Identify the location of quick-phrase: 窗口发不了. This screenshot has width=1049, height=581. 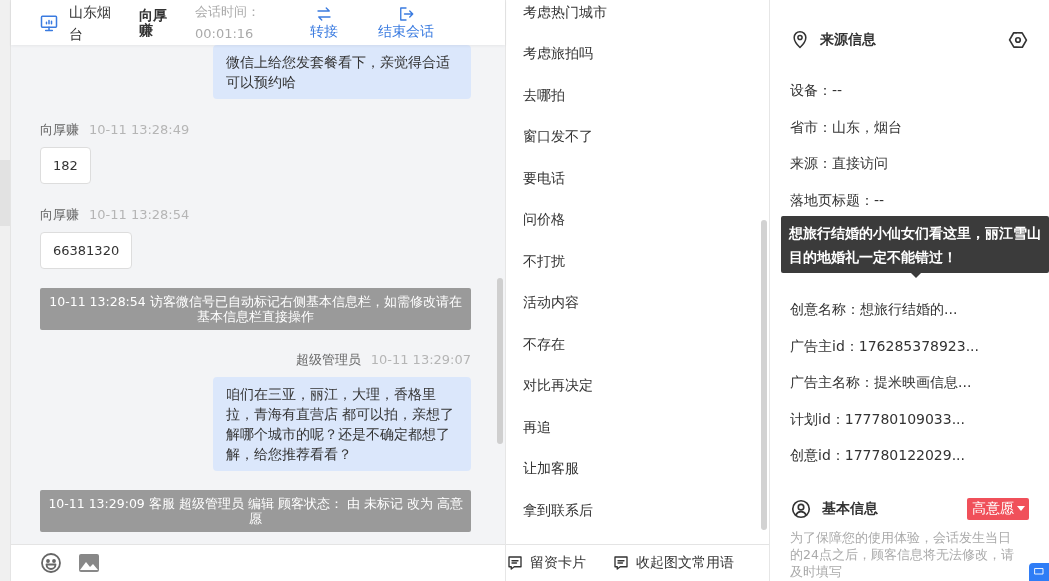
(646, 137).